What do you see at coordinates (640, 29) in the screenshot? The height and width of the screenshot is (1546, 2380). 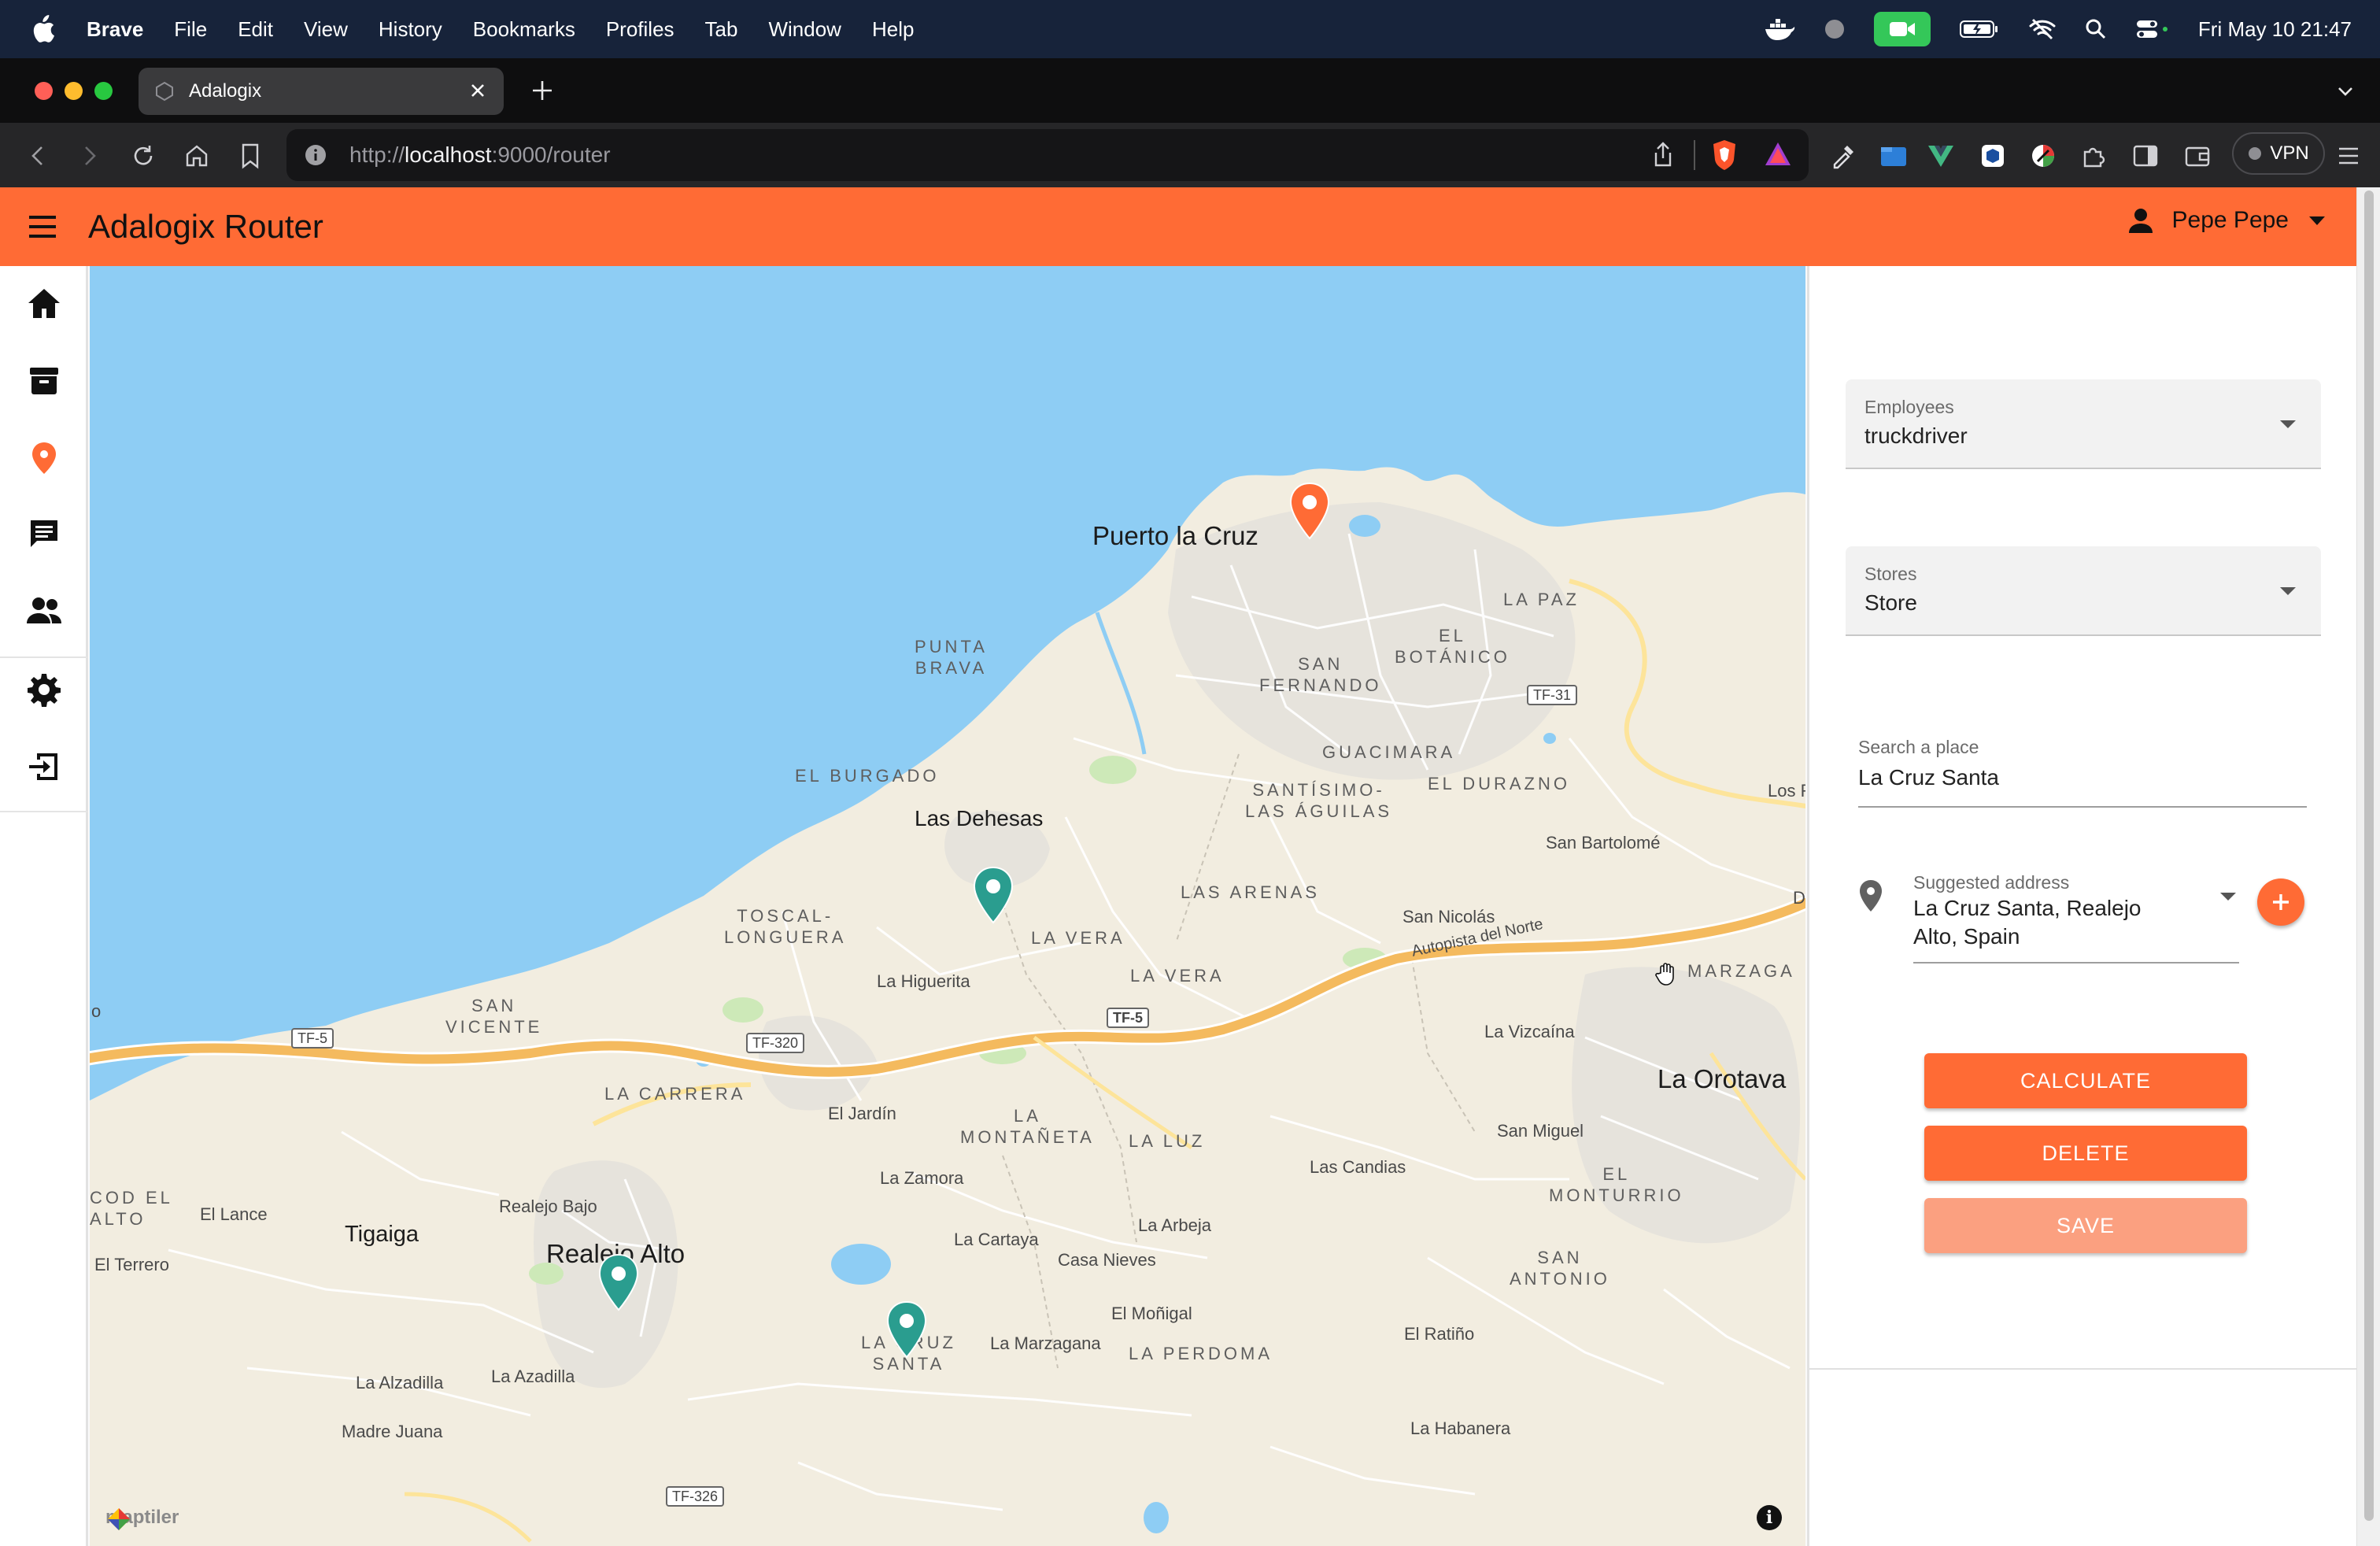 I see `menu-profiles: Profiles` at bounding box center [640, 29].